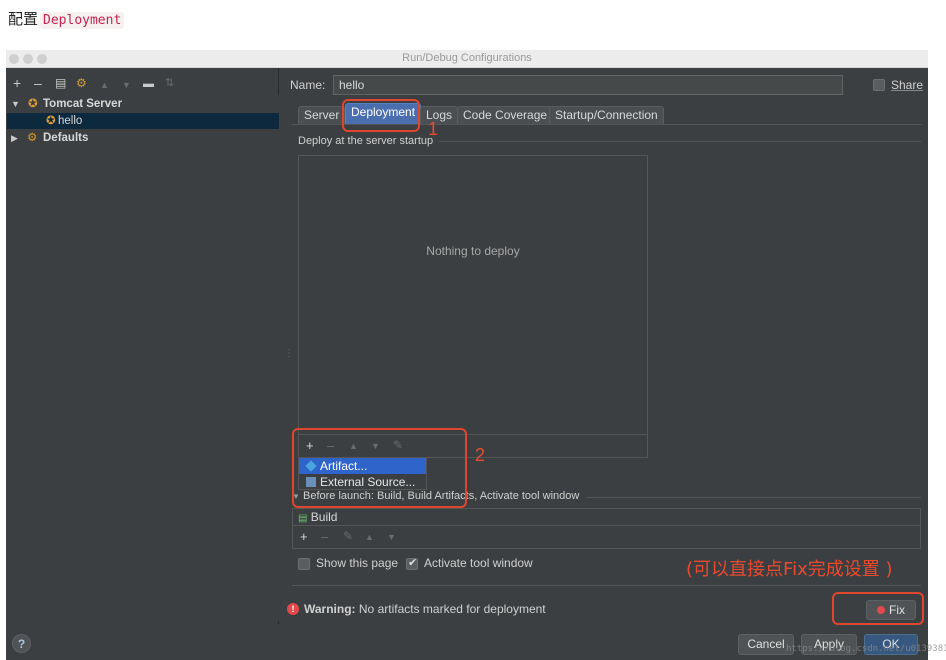  Describe the element at coordinates (143, 104) in the screenshot. I see `tree-item-tomcat-server: ▼ ✪ Tomcat Server` at that location.